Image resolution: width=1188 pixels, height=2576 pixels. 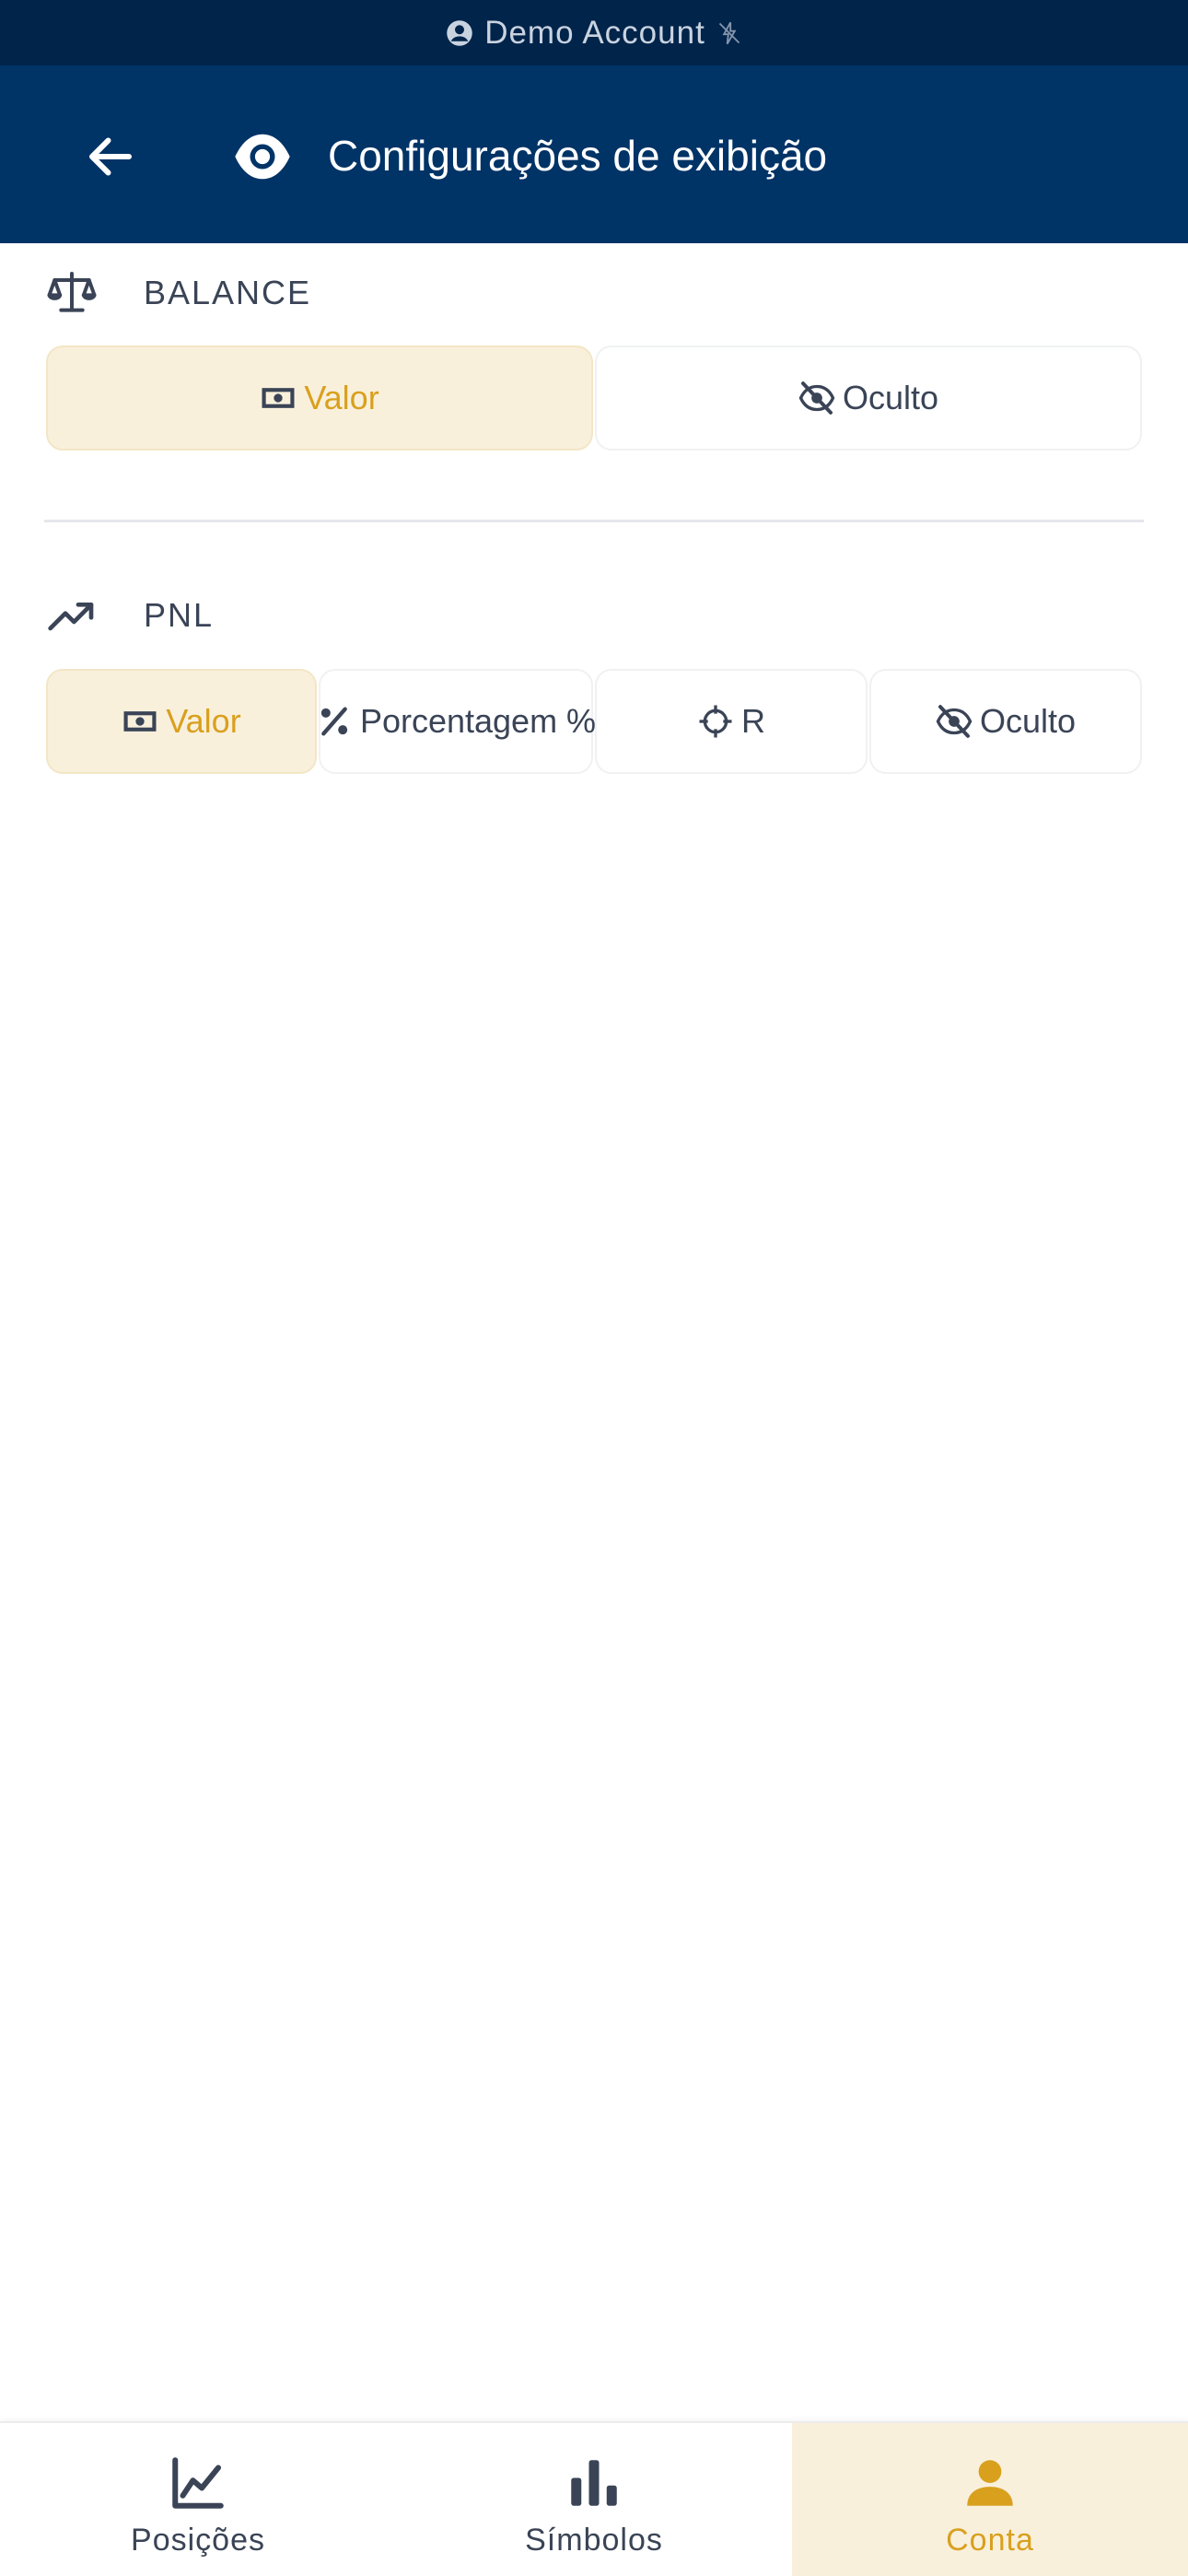 I want to click on bottom-navigation: Posições Símbolos Conta, so click(x=594, y=2498).